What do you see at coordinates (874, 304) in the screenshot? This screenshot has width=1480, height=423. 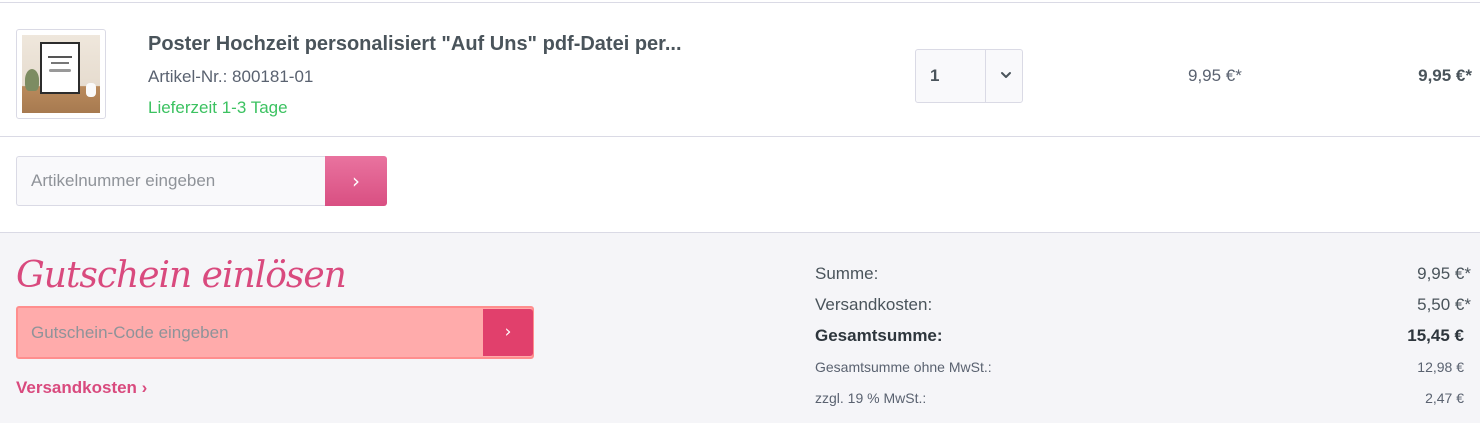 I see `shipping-label: Versandkosten:` at bounding box center [874, 304].